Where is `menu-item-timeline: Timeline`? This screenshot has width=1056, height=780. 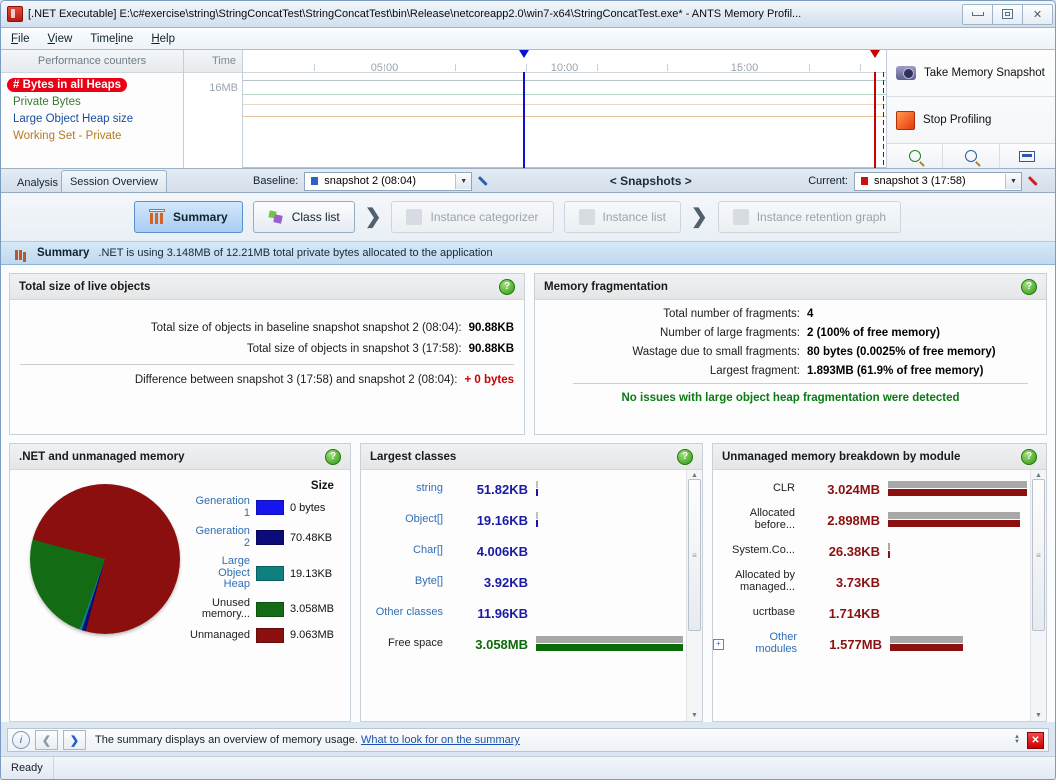
menu-item-timeline: Timeline is located at coordinates (111, 39).